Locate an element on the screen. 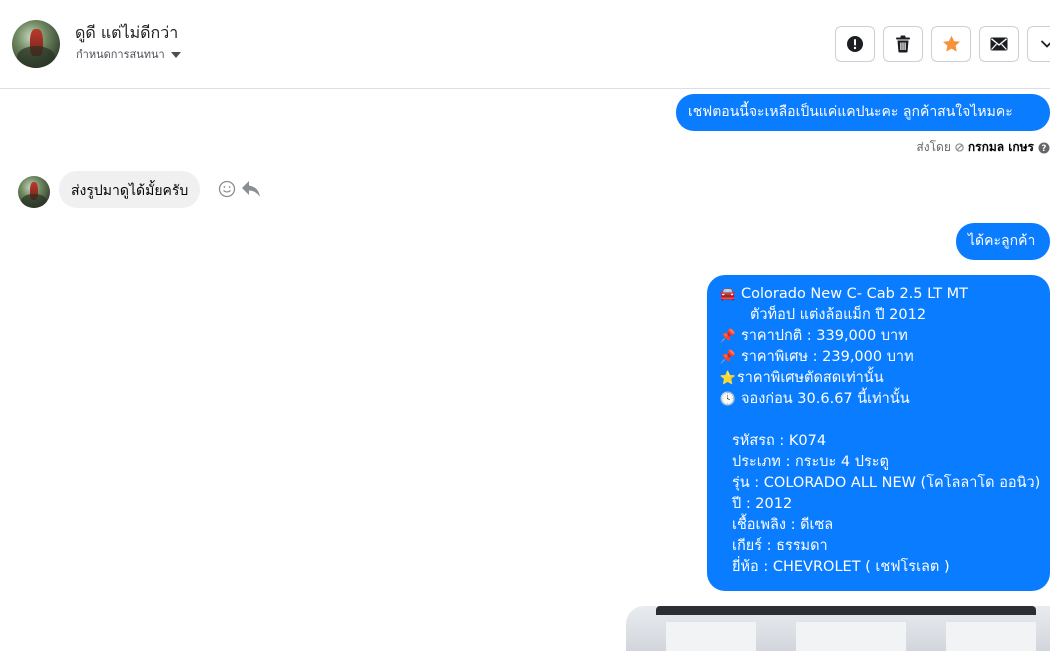  booking-deadline: จองก่อน 30.6.67 นี้เท่านั้น is located at coordinates (825, 399).